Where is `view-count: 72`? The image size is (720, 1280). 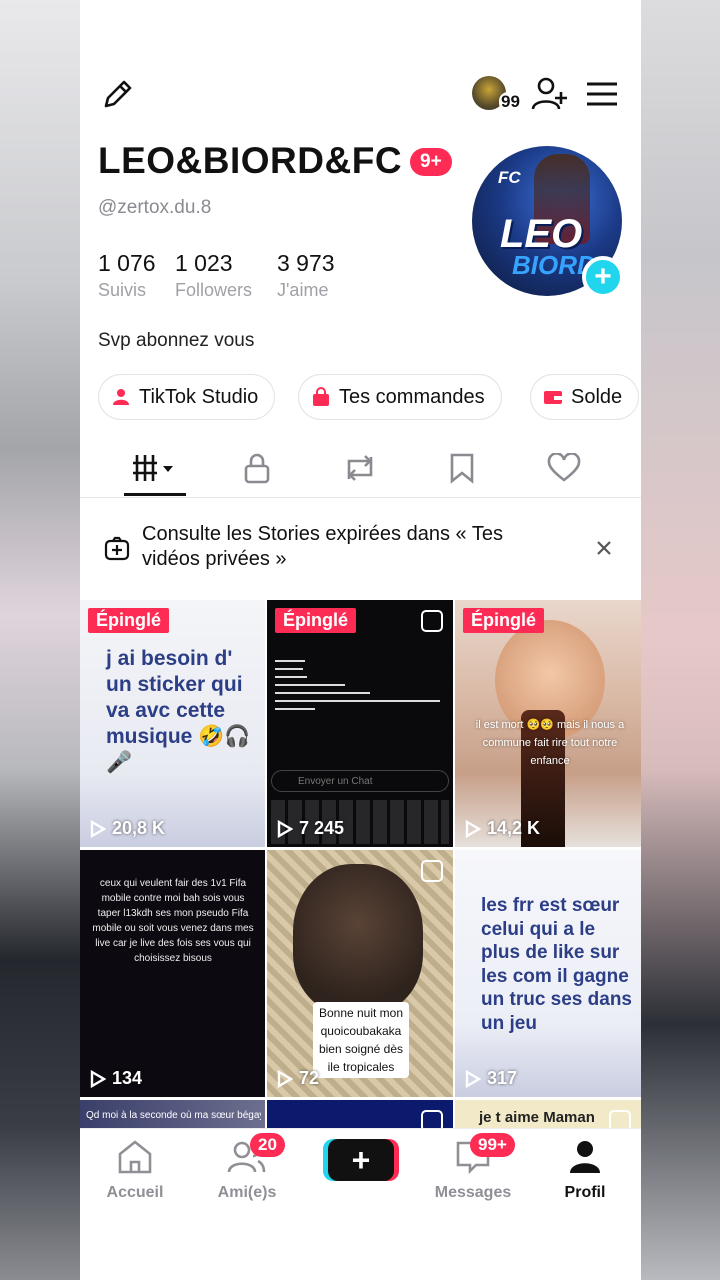
view-count: 72 is located at coordinates (298, 1078).